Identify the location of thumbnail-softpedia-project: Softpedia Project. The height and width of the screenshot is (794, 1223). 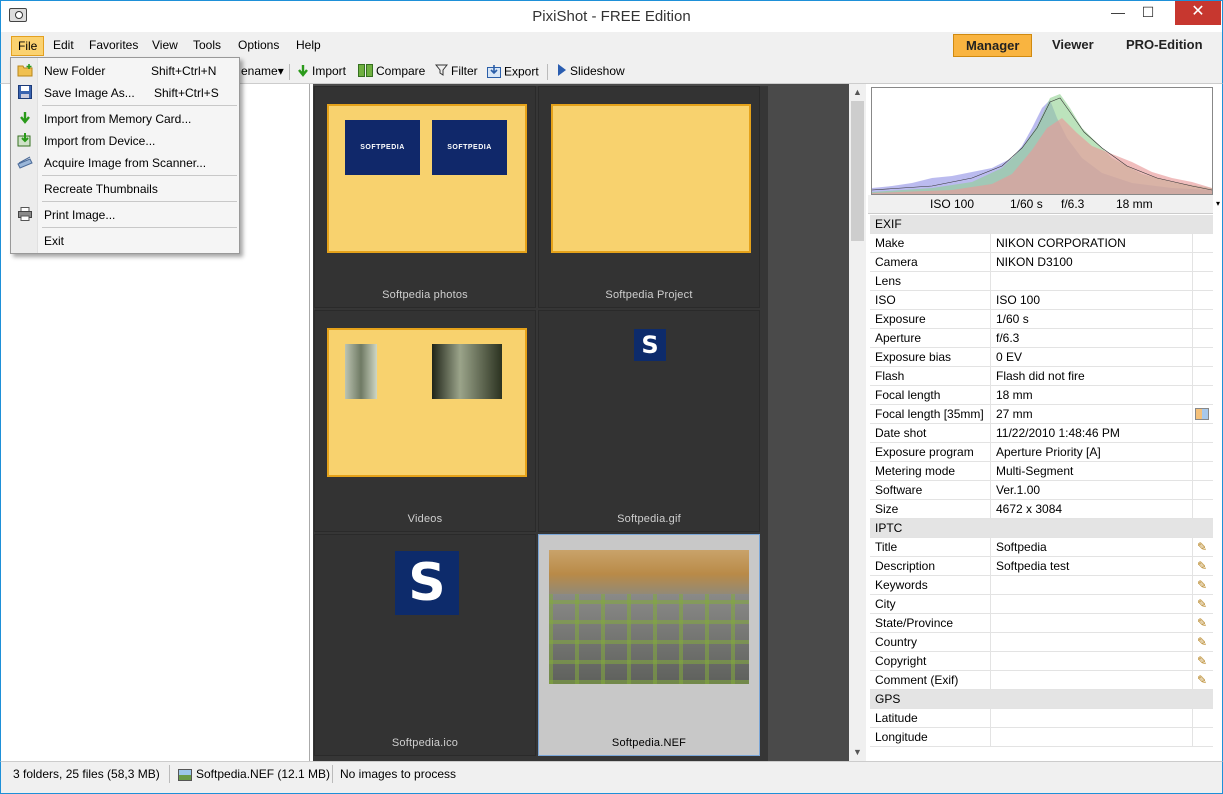
(649, 197).